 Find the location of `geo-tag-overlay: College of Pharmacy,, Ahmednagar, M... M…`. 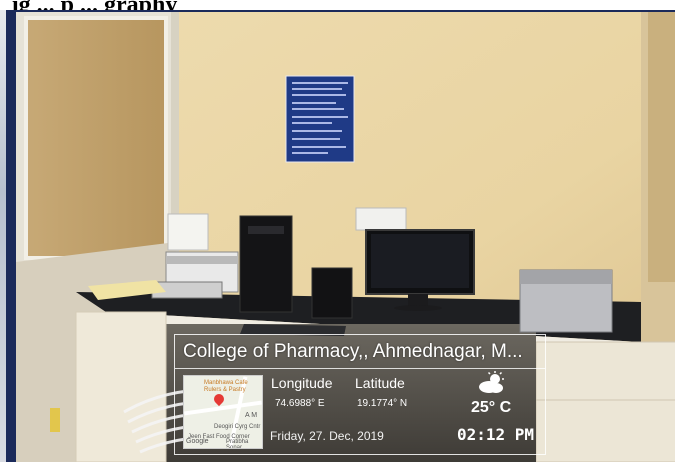

geo-tag-overlay: College of Pharmacy,, Ahmednagar, M... M… is located at coordinates (360, 394).